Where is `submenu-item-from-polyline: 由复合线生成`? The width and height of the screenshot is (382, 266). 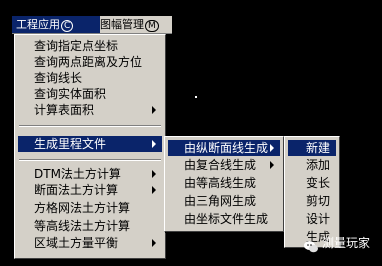
submenu-item-from-polyline: 由复合线生成 is located at coordinates (224, 165).